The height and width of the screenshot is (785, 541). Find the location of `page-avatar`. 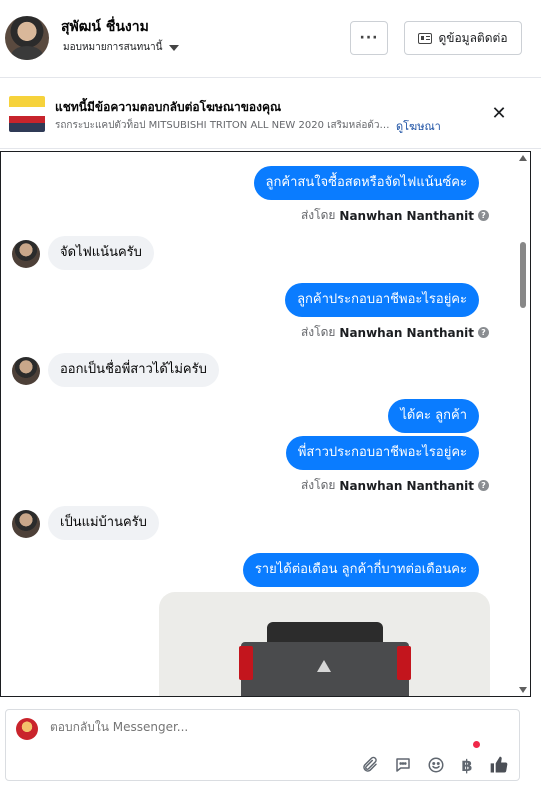

page-avatar is located at coordinates (27, 729).